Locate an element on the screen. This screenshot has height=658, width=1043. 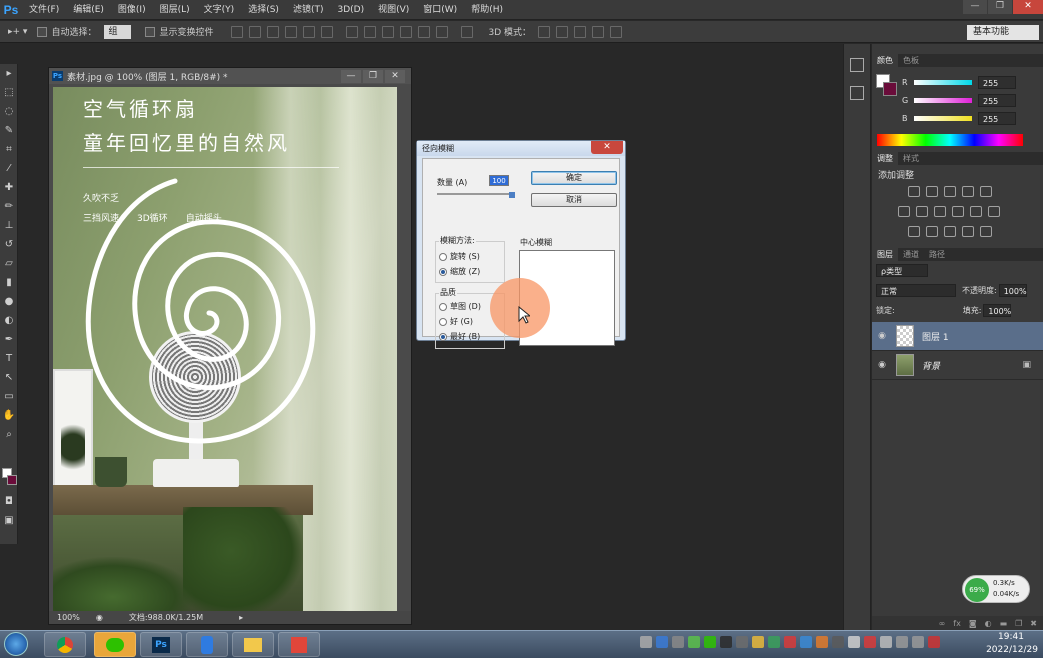
amount-slider is located at coordinates (475, 194).